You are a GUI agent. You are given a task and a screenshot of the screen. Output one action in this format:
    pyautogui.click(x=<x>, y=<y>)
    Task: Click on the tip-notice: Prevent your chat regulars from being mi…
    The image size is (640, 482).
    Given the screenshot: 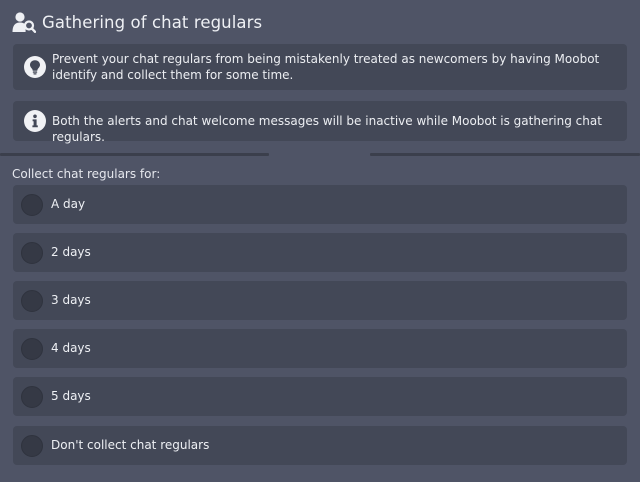 What is the action you would take?
    pyautogui.click(x=320, y=67)
    